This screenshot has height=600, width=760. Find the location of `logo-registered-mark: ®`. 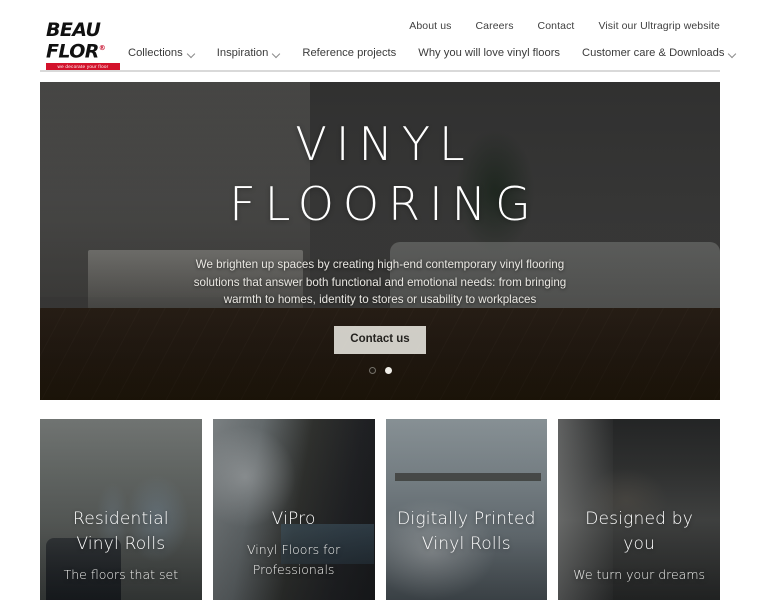

logo-registered-mark: ® is located at coordinates (102, 48).